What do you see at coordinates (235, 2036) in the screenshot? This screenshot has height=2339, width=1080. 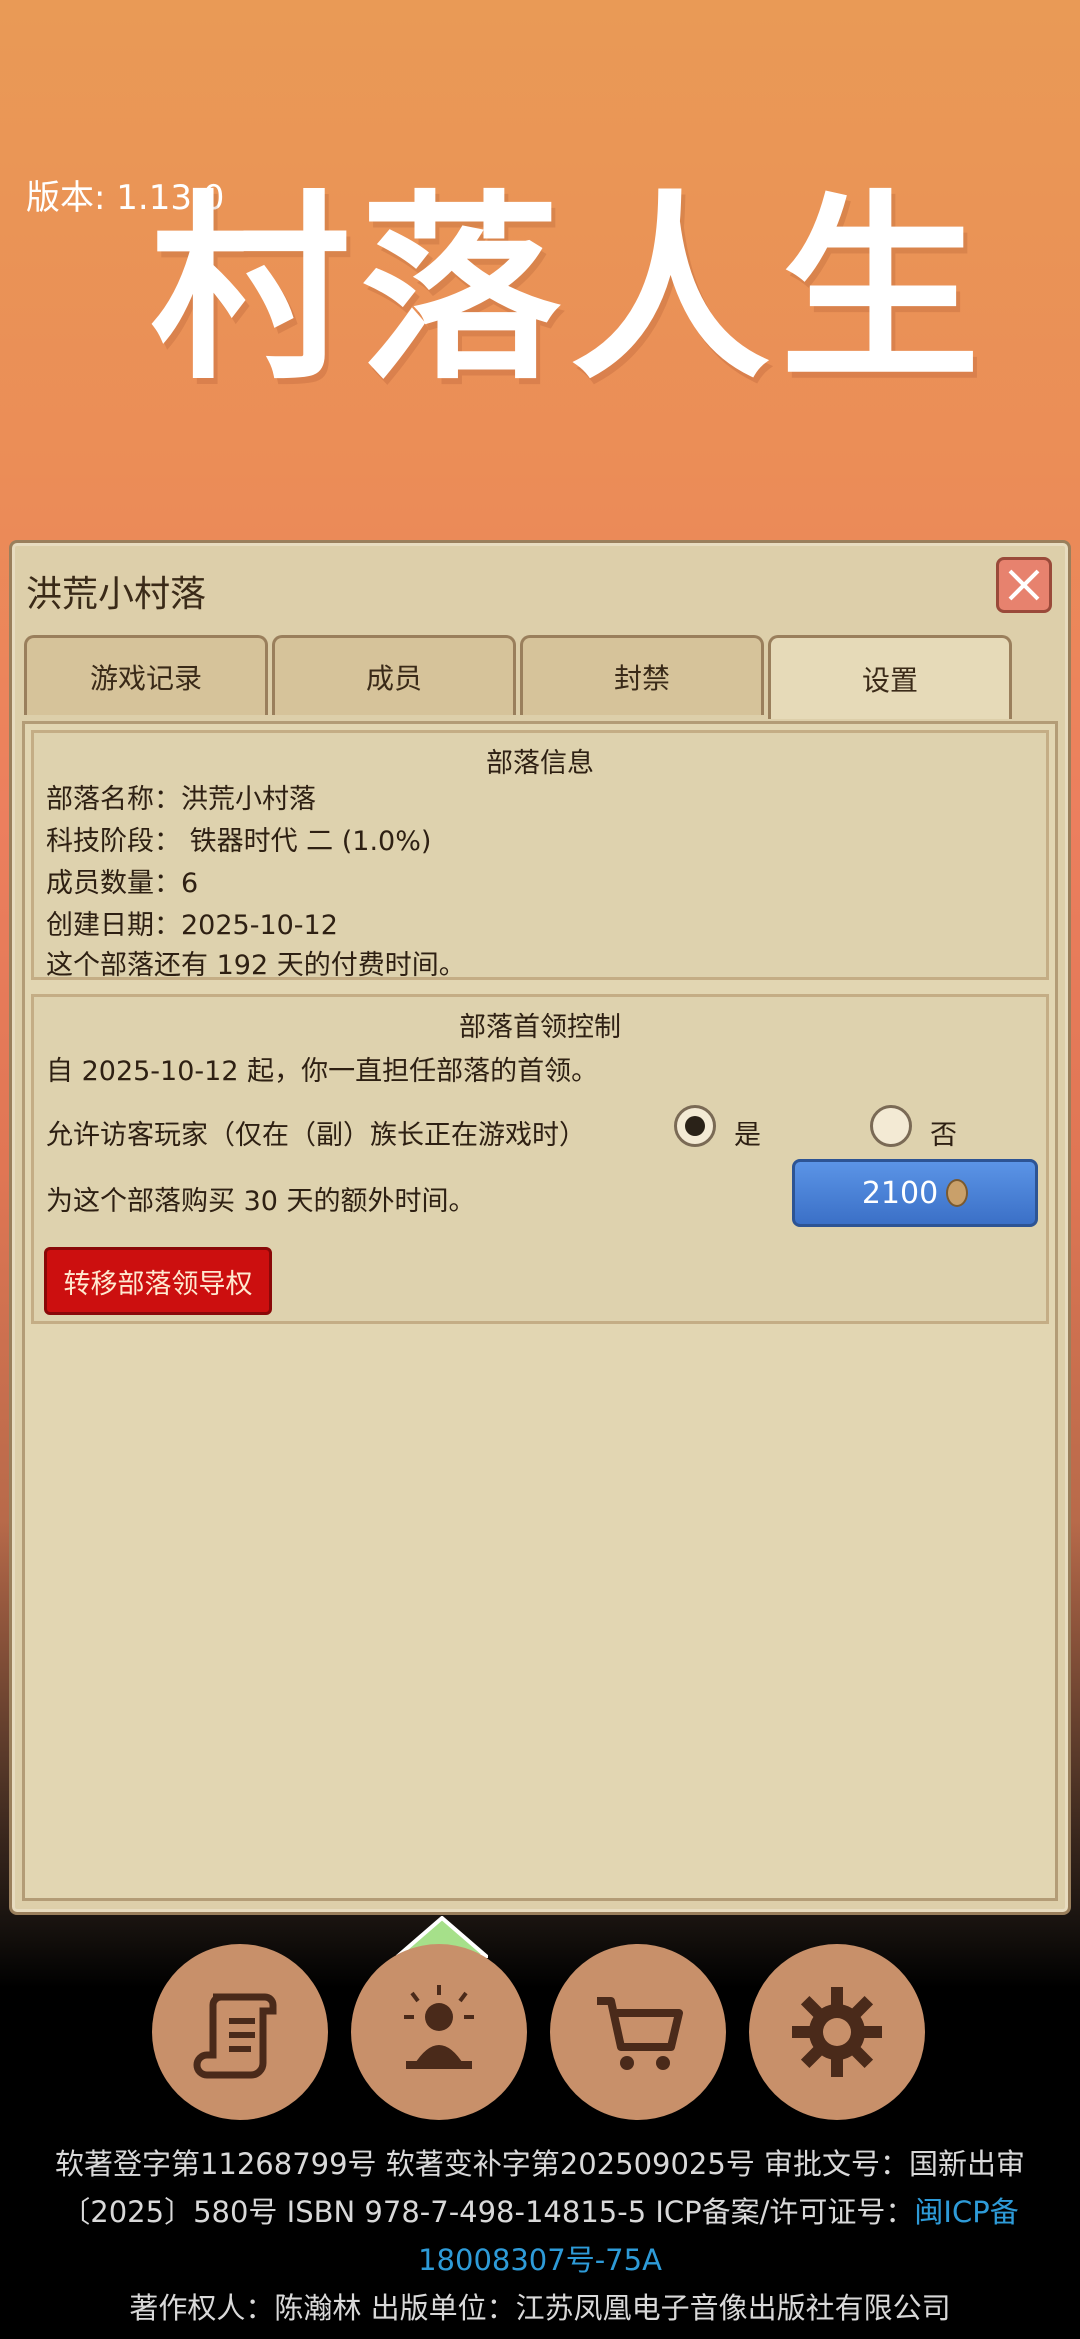 I see `scroll-icon` at bounding box center [235, 2036].